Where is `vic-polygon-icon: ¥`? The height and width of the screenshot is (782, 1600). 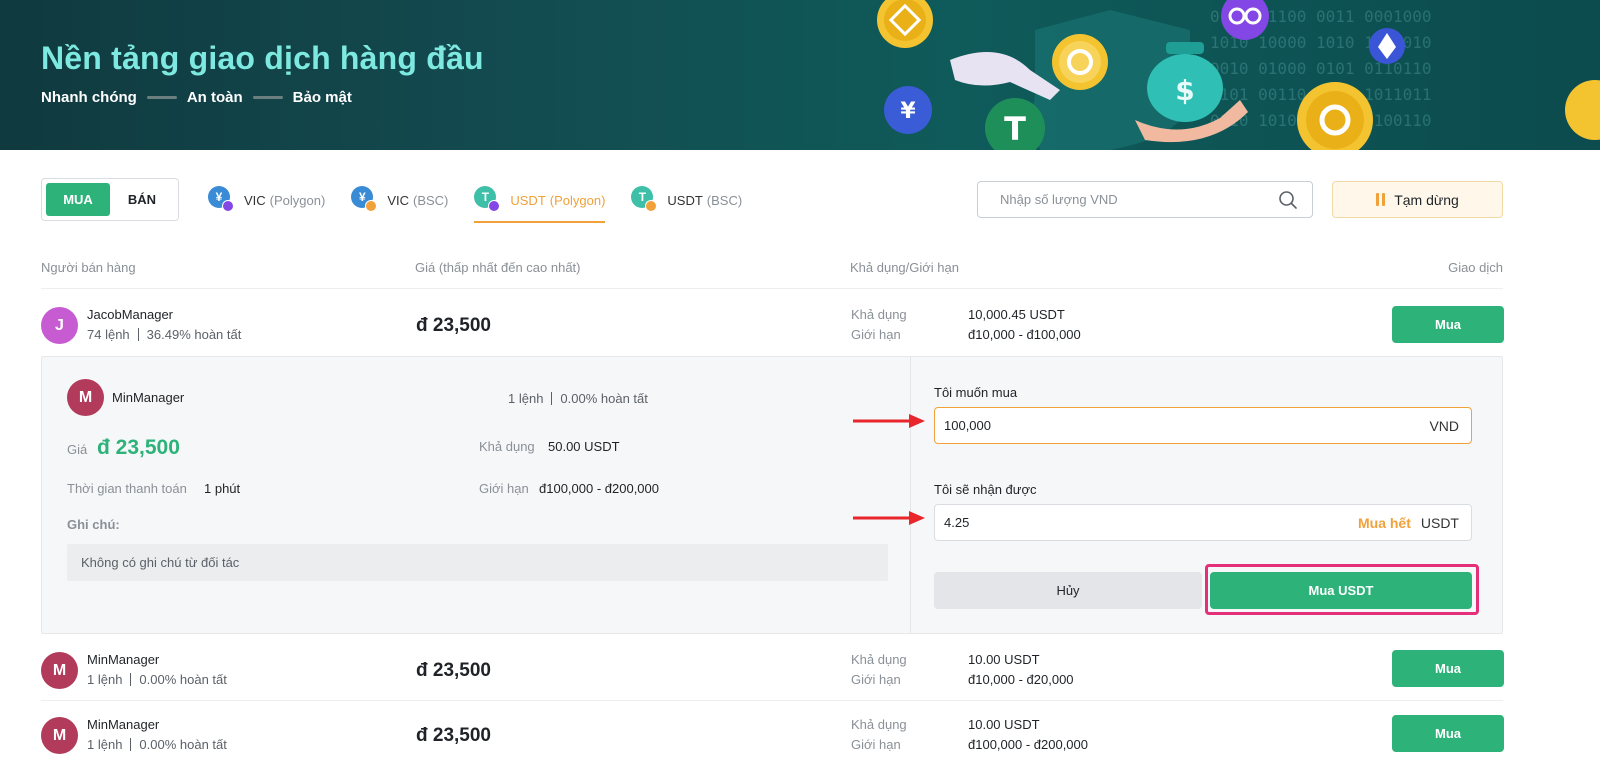 vic-polygon-icon: ¥ is located at coordinates (222, 200).